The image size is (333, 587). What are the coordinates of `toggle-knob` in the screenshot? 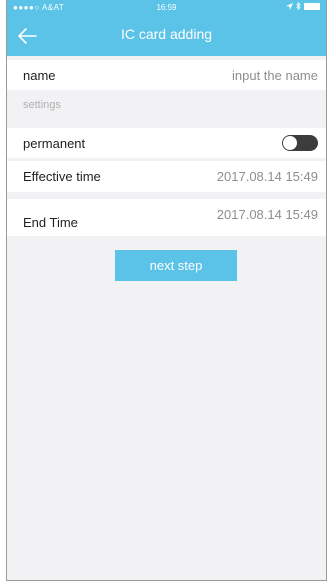 It's located at (290, 143).